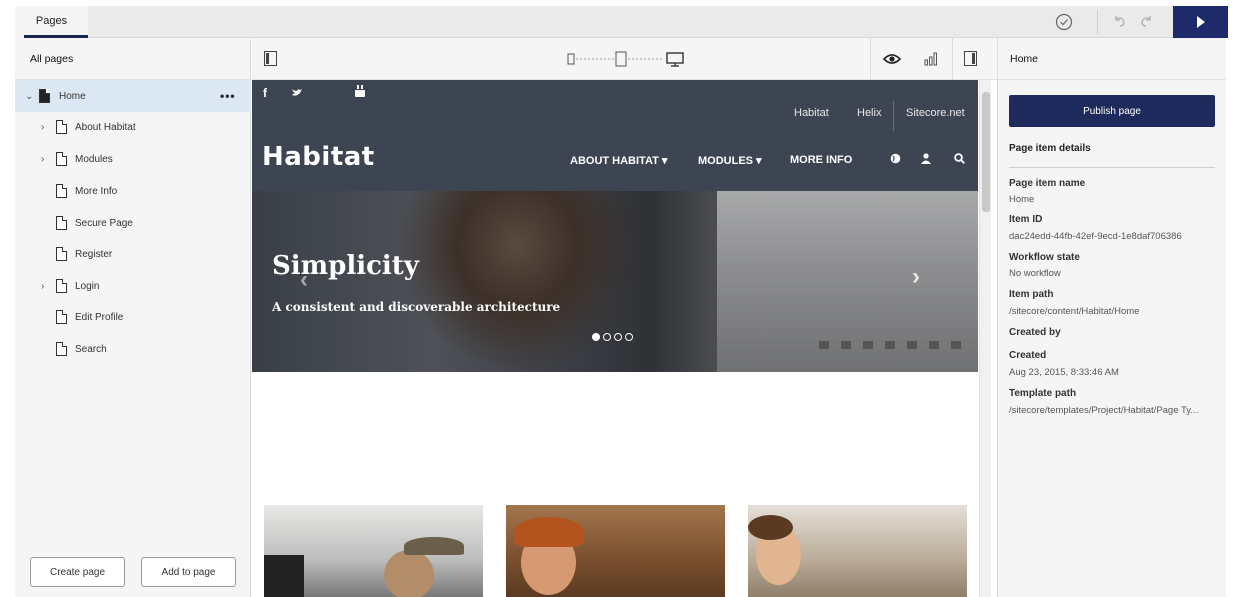 Image resolution: width=1235 pixels, height=597 pixels. Describe the element at coordinates (621, 22) in the screenshot. I see `top-bar: Pages` at that location.